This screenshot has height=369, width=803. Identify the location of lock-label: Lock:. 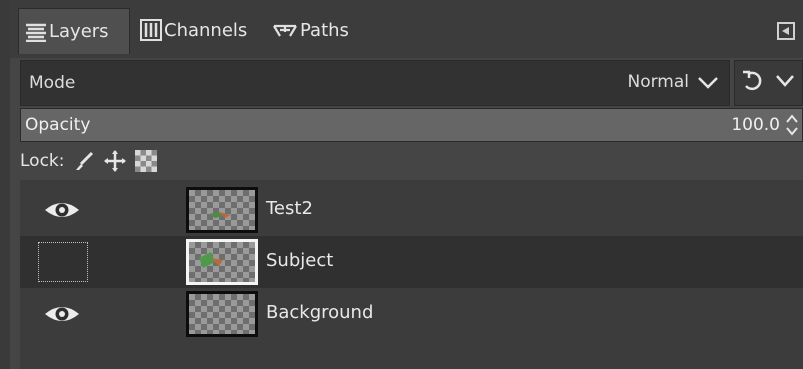
(42, 161).